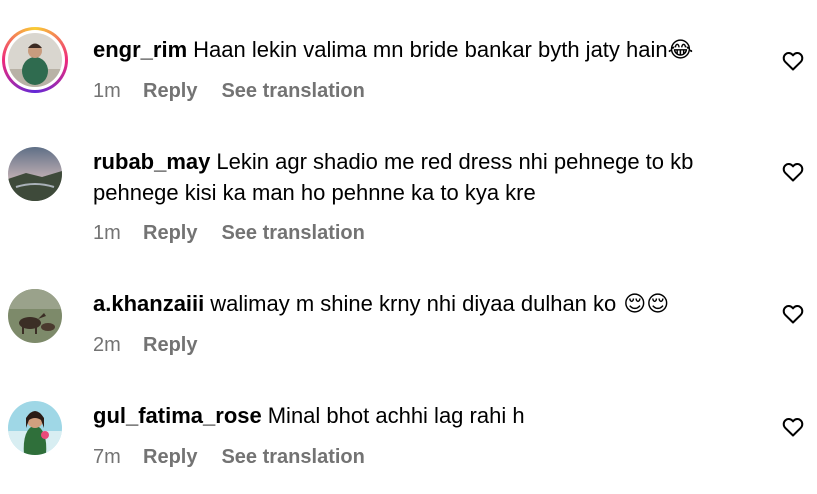  Describe the element at coordinates (148, 303) in the screenshot. I see `username: a.khanzaiii` at that location.